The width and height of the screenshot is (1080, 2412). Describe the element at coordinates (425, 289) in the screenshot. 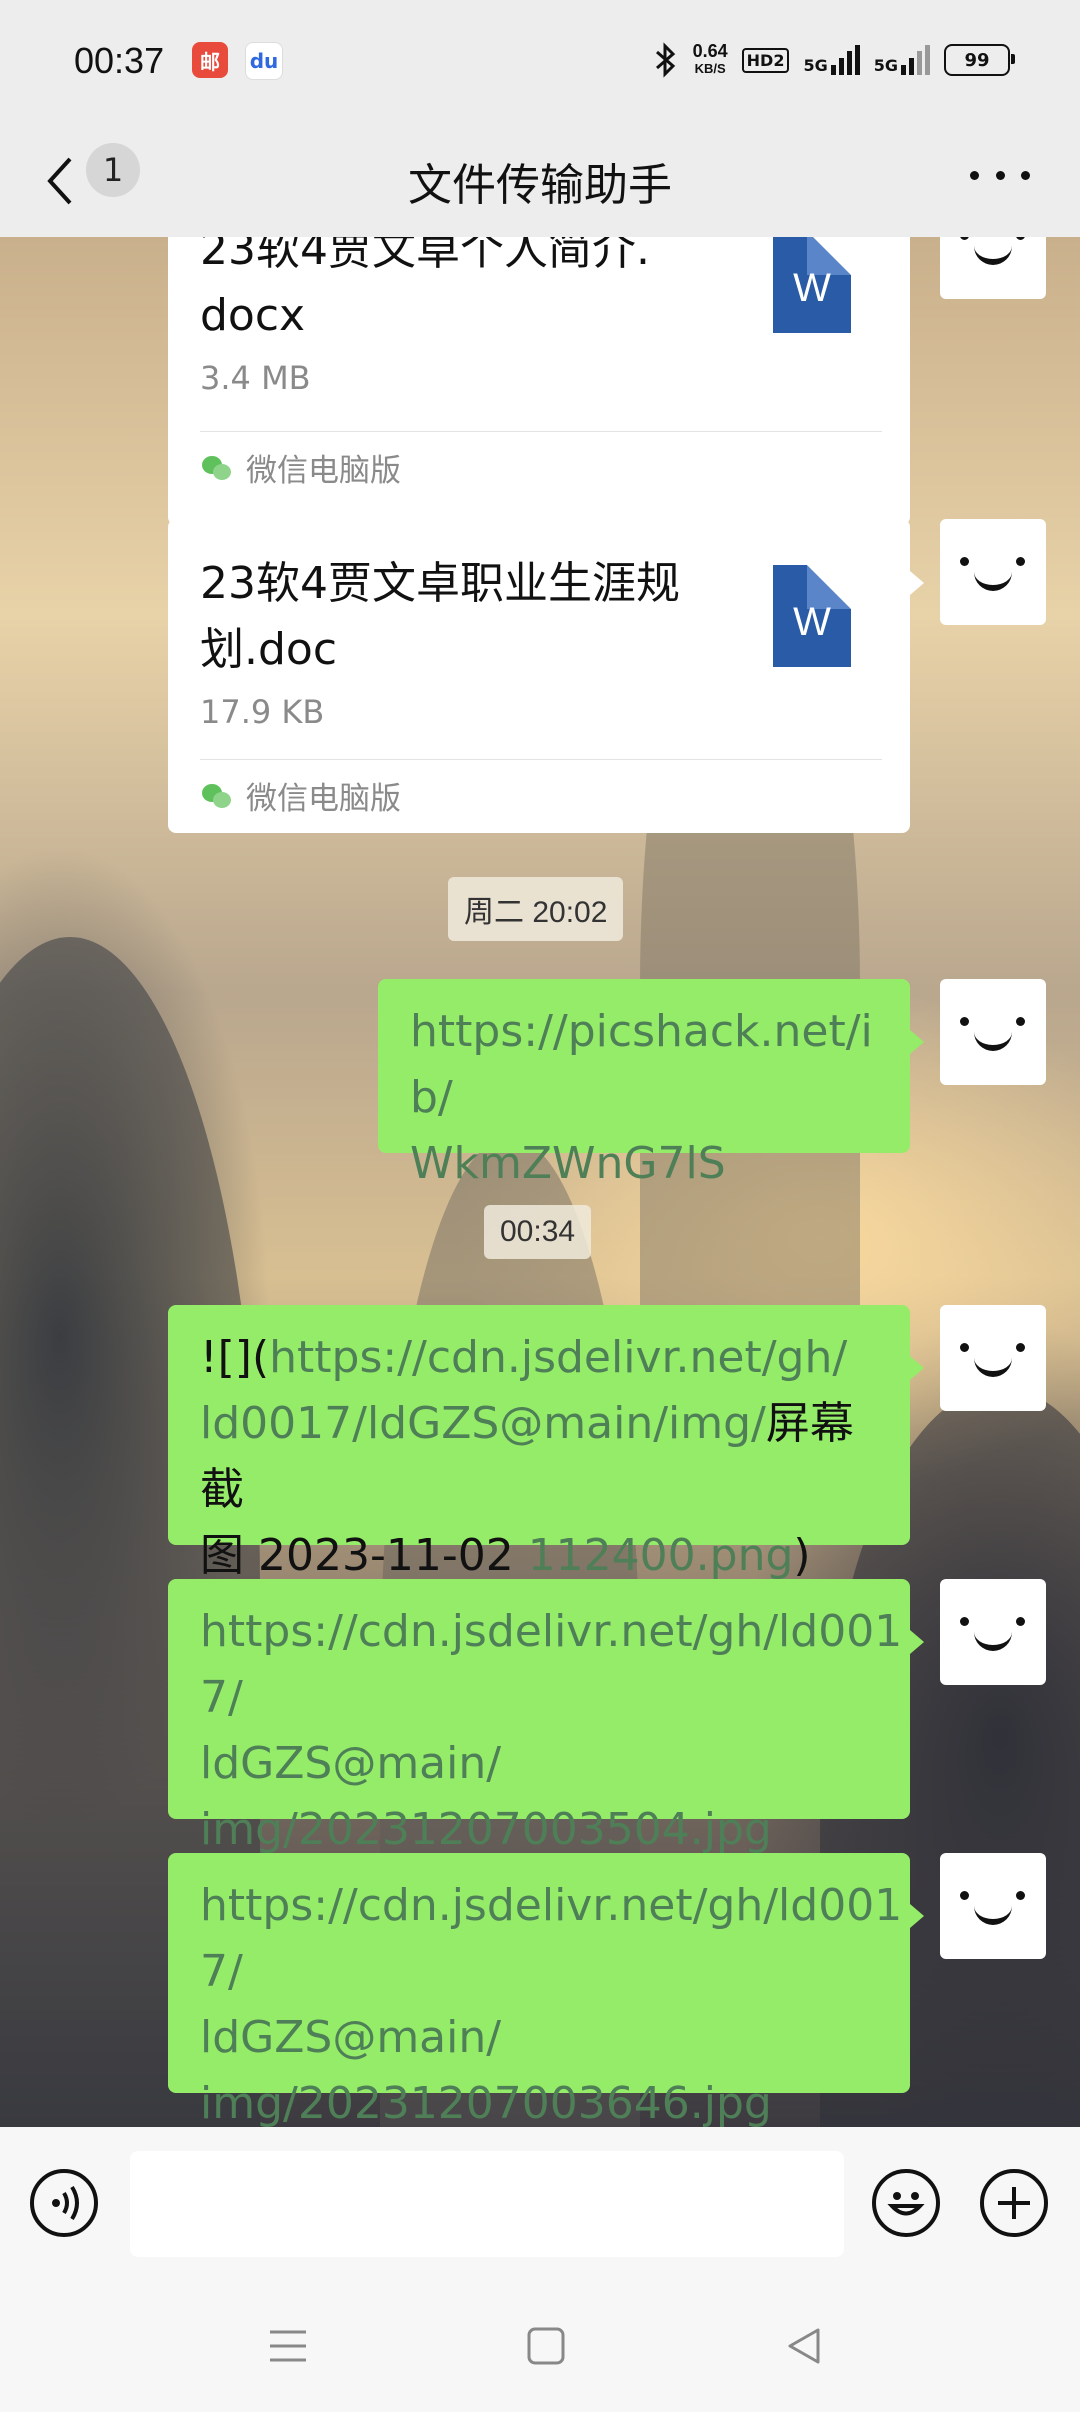

I see `file-name: 23软4贾文卓个人简介. docx` at that location.